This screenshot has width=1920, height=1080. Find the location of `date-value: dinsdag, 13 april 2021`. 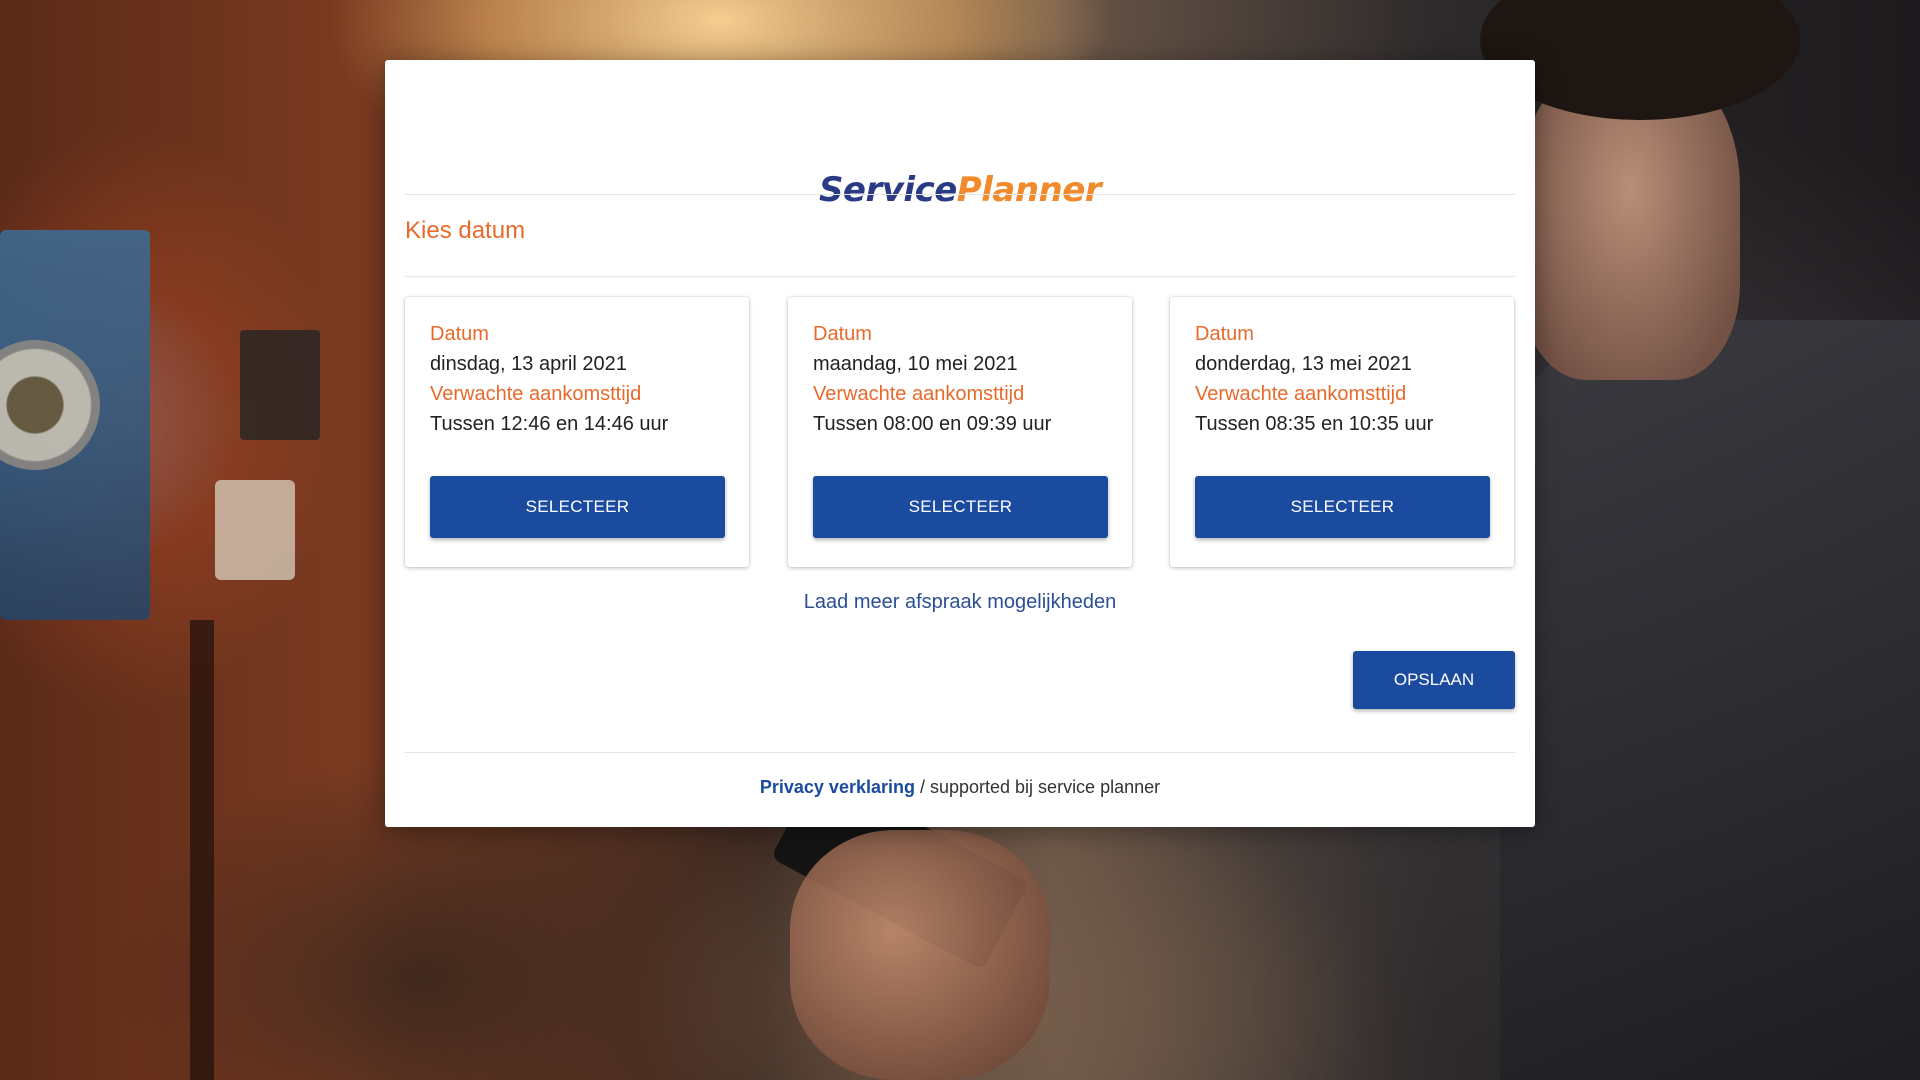

date-value: dinsdag, 13 april 2021 is located at coordinates (528, 364).